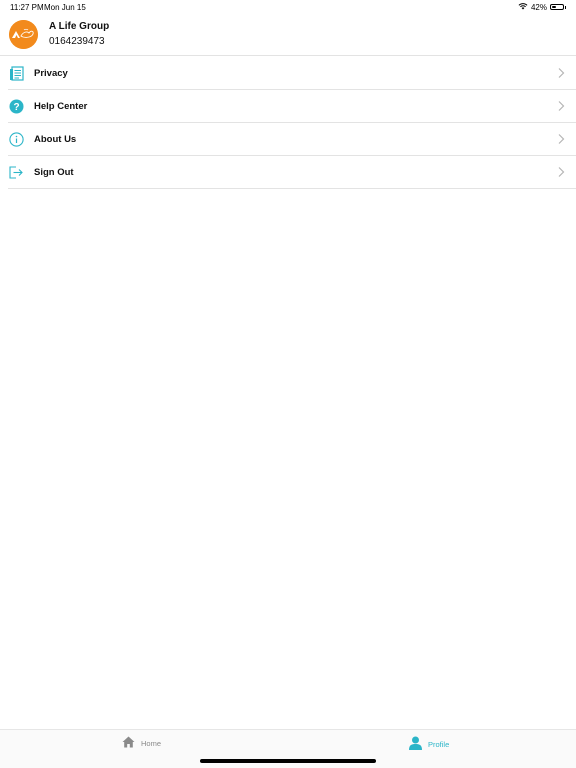 This screenshot has height=768, width=576. I want to click on wifi-icon, so click(523, 7).